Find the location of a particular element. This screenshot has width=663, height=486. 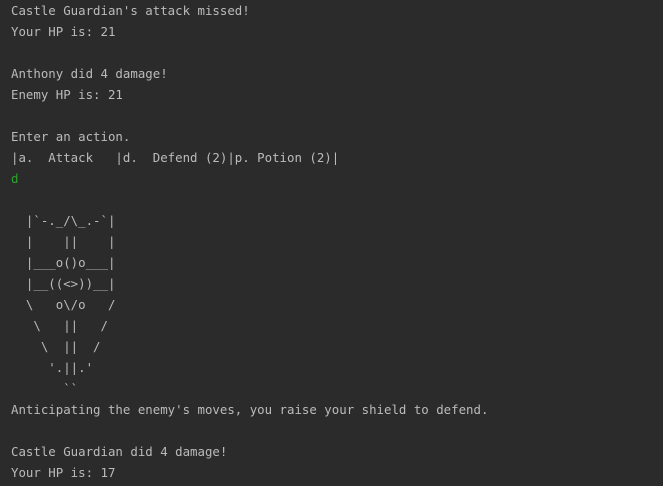

art-line: | || | is located at coordinates (63, 241).